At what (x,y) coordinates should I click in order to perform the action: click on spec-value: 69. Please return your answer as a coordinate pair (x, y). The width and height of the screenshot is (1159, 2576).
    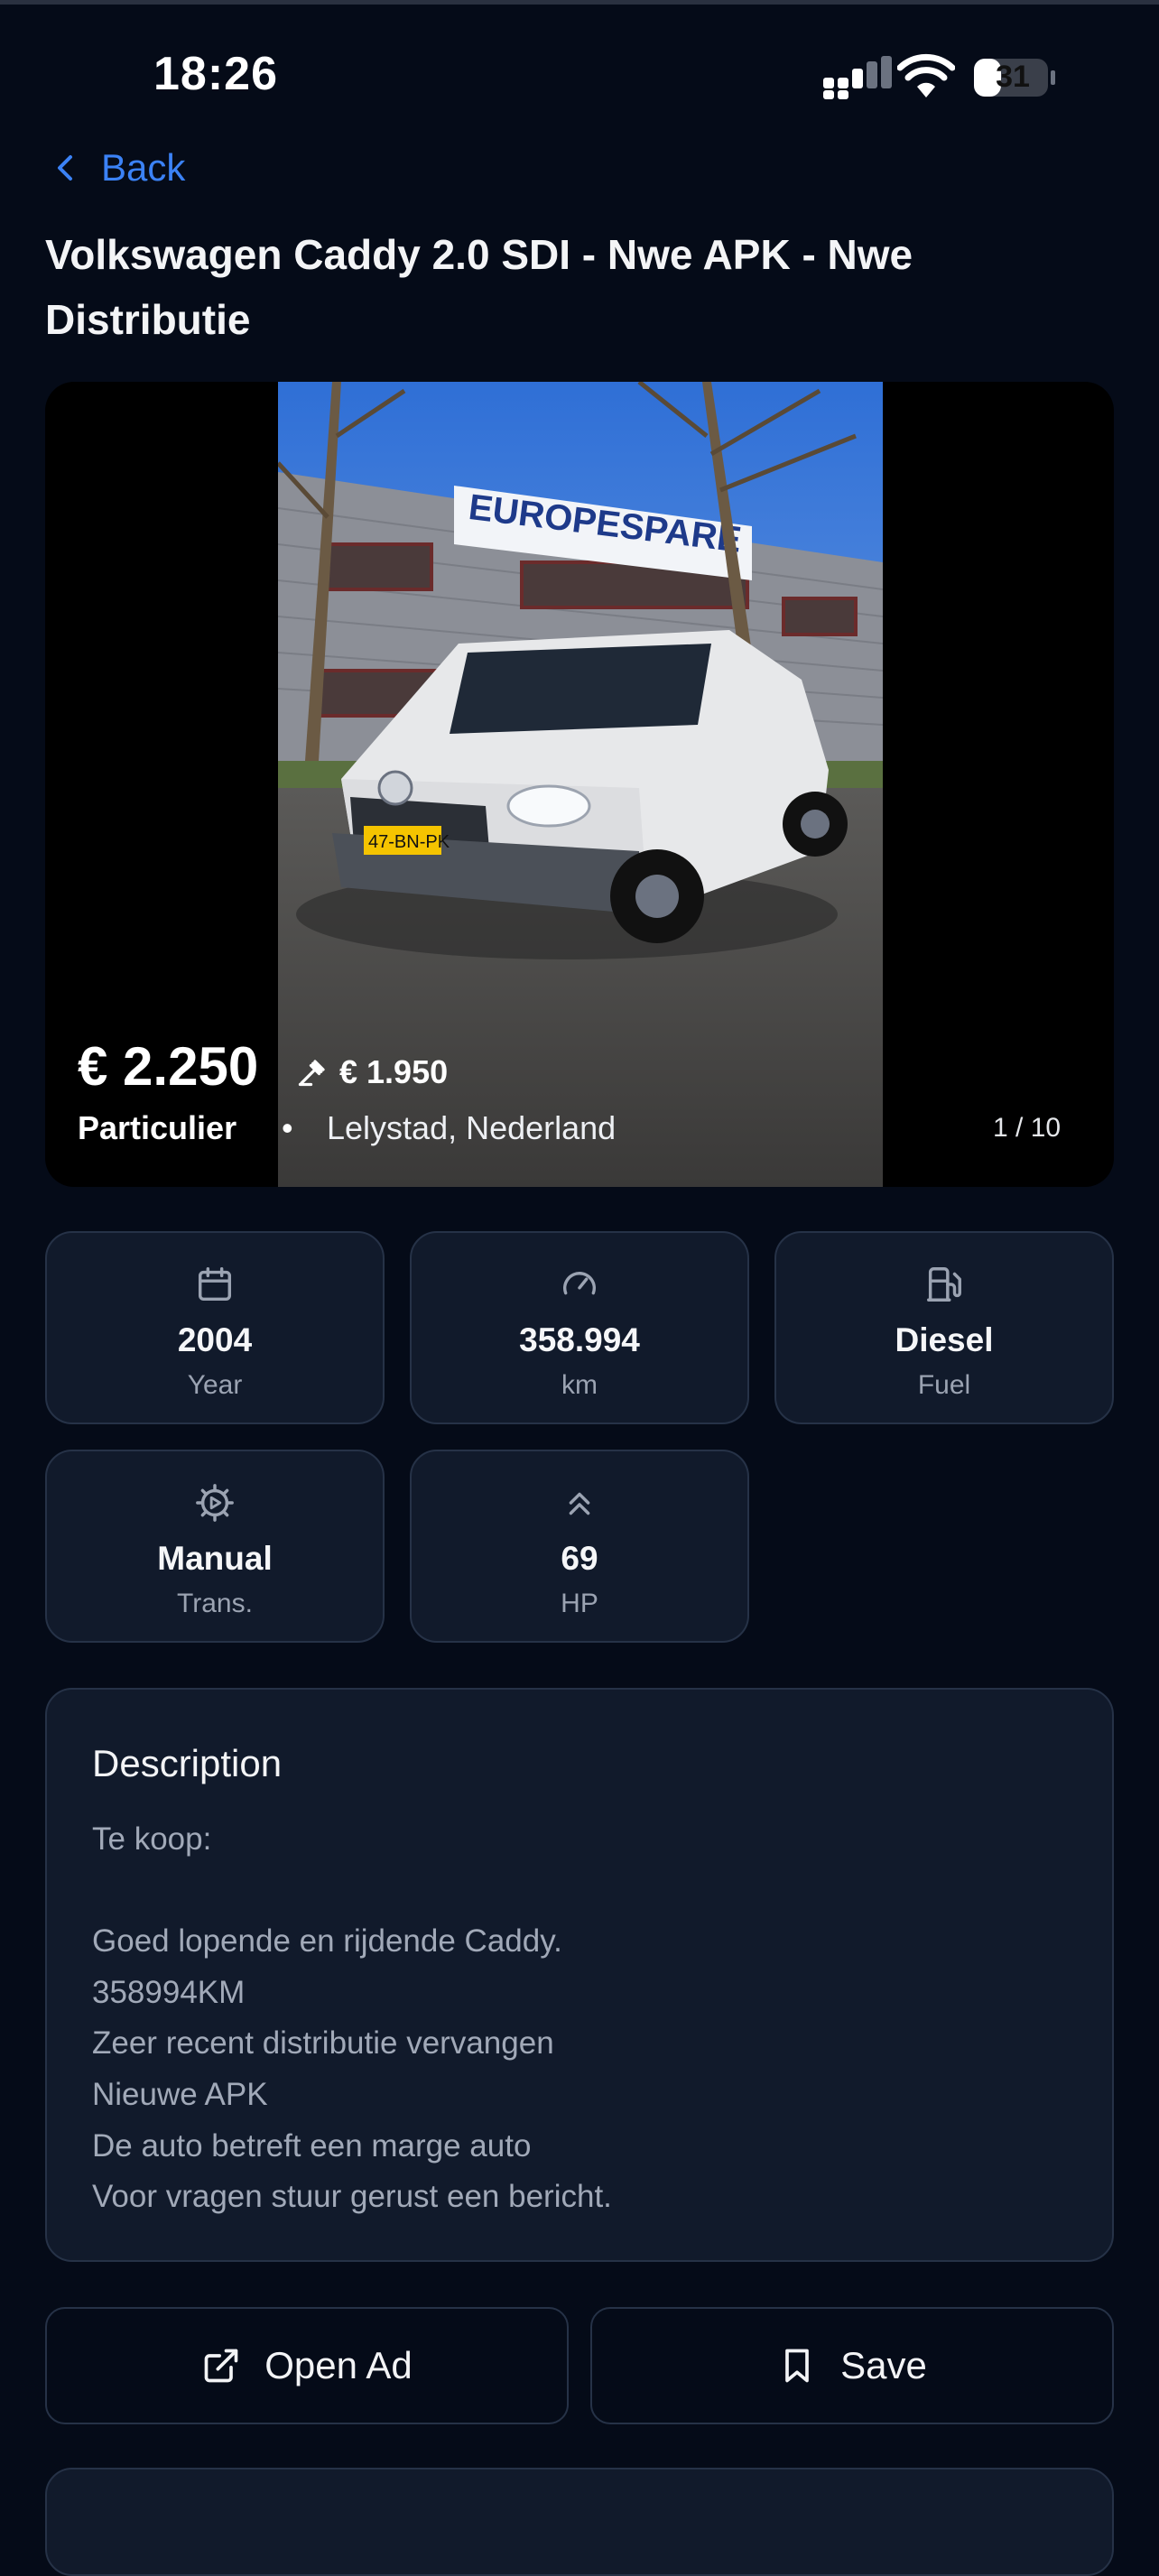
    Looking at the image, I should click on (579, 1558).